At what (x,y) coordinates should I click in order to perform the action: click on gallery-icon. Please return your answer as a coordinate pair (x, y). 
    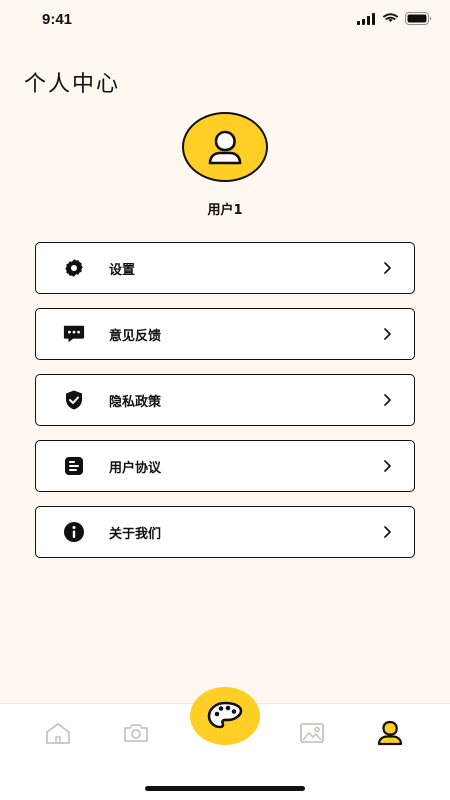
    Looking at the image, I should click on (312, 733).